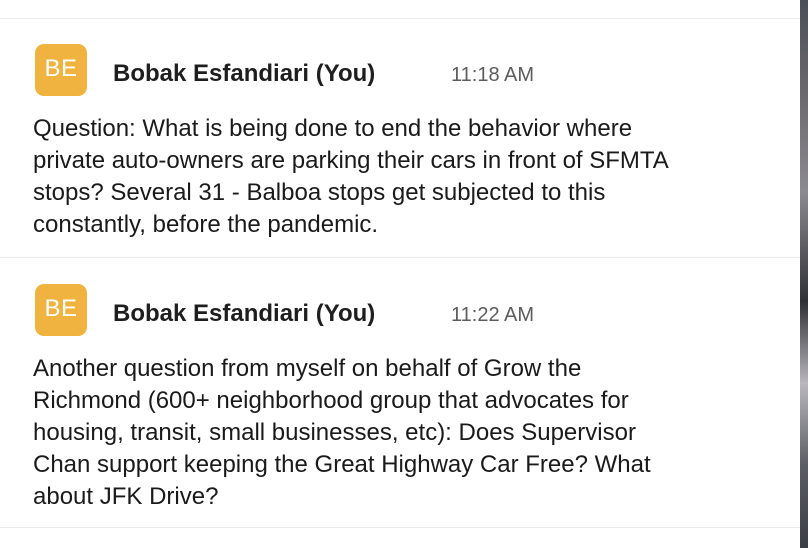  Describe the element at coordinates (493, 75) in the screenshot. I see `message-timestamp: 11:18 AM` at that location.